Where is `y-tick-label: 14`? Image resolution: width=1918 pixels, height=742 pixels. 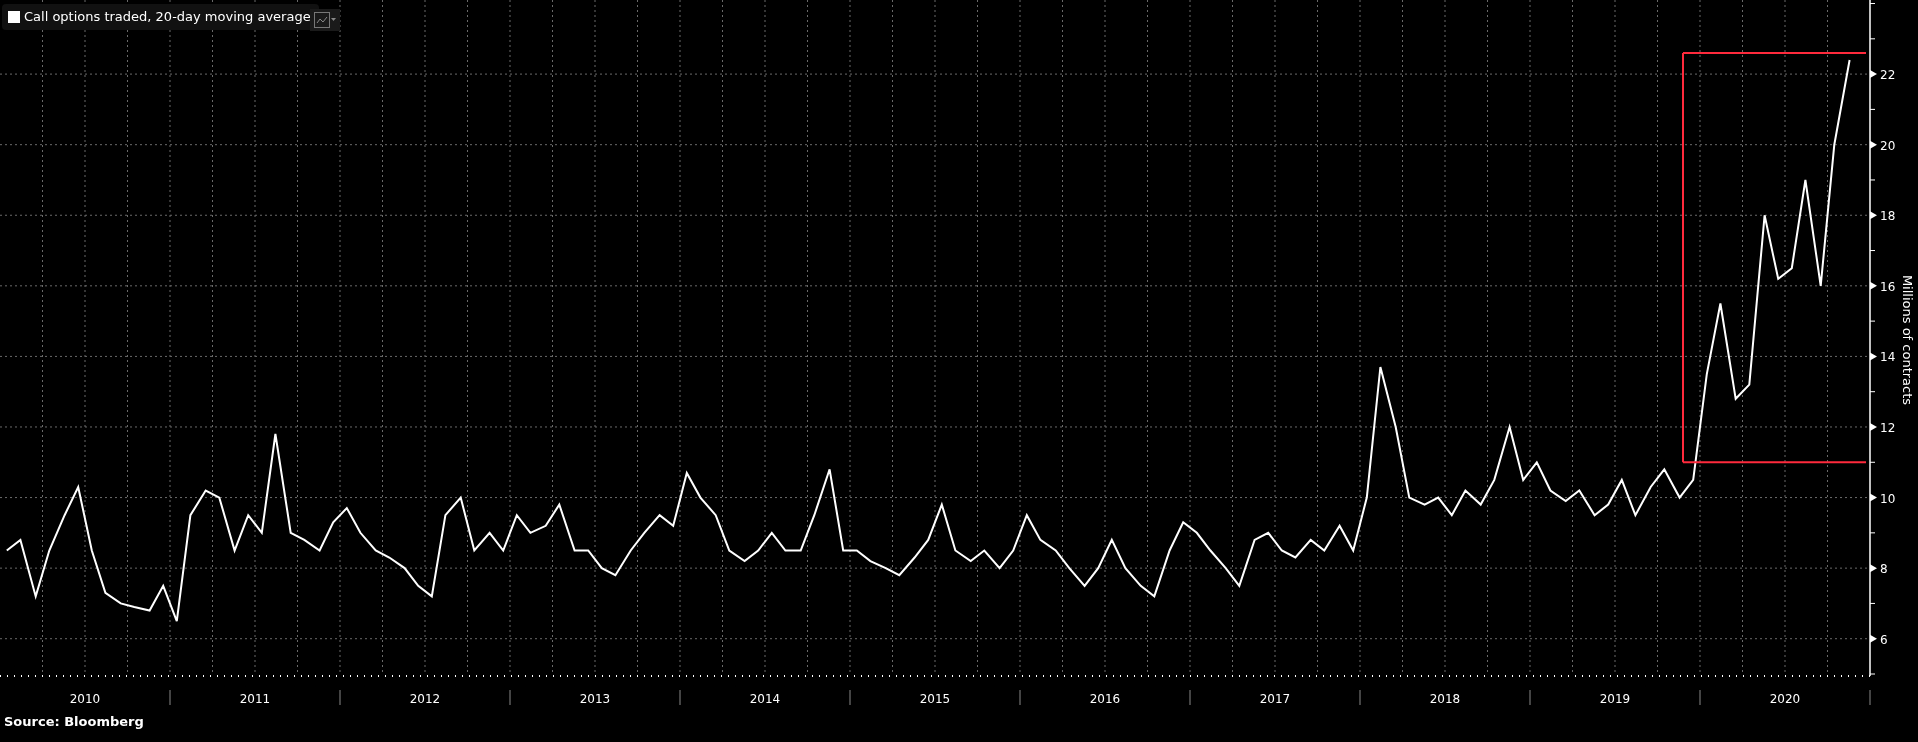 y-tick-label: 14 is located at coordinates (1888, 357).